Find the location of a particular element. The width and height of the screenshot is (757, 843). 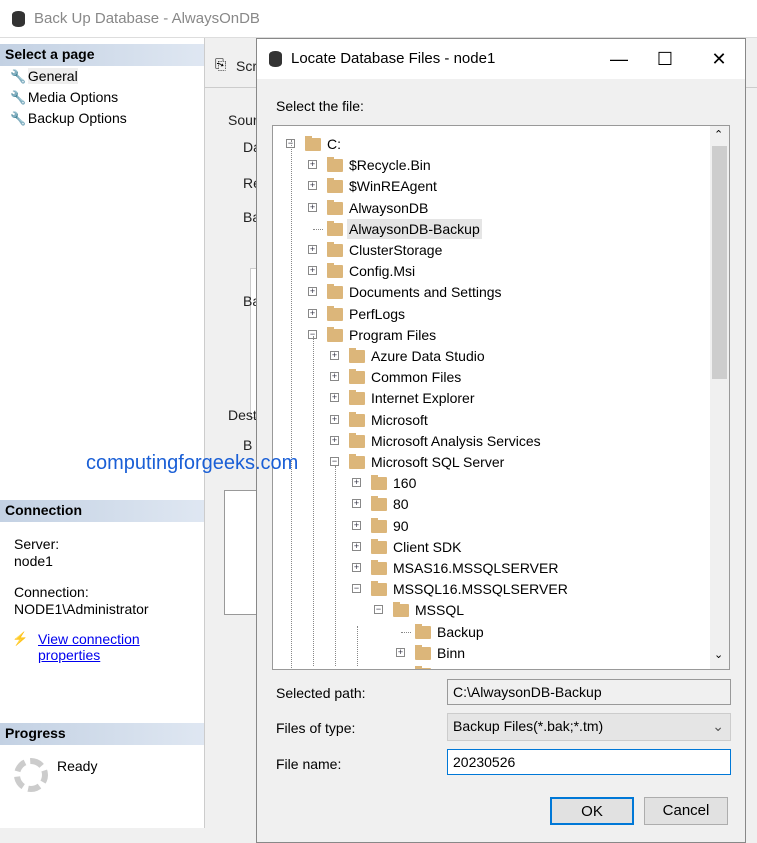

tree-node: − Program Files is located at coordinates (490, 335).